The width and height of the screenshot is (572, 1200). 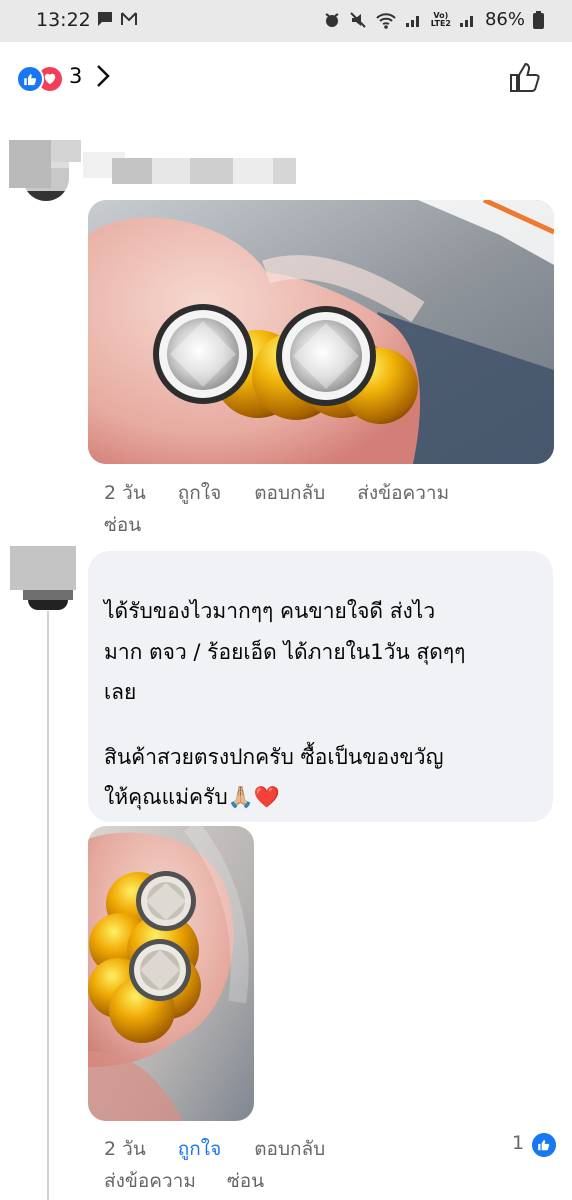 I want to click on reply-link: ตอบกลับ, so click(x=289, y=493).